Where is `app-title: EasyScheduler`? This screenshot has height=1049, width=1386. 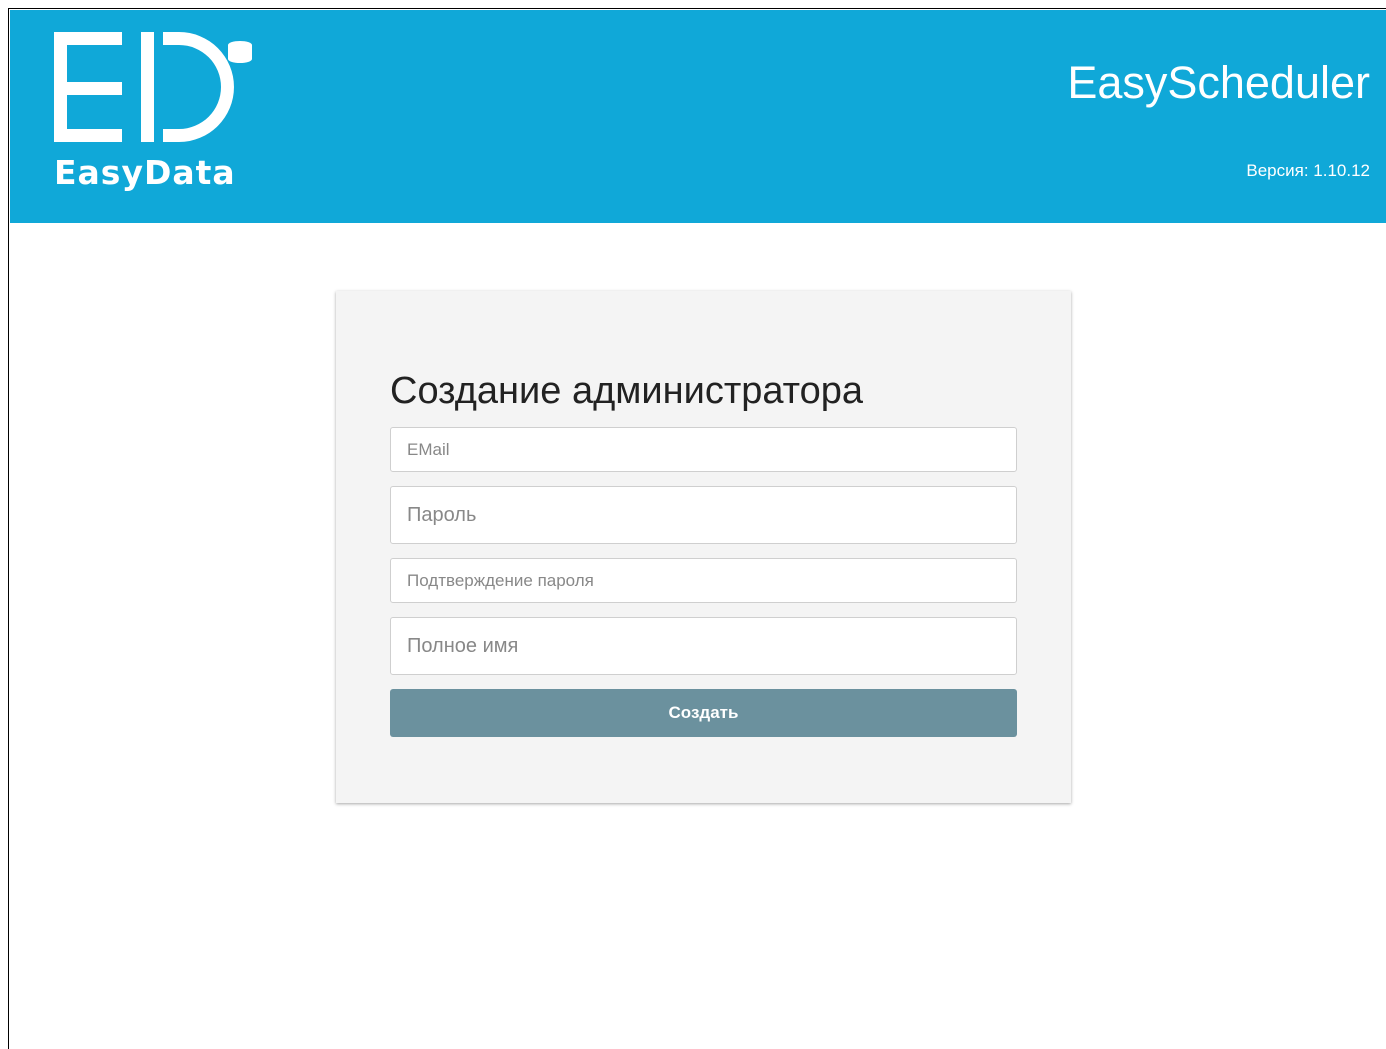
app-title: EasyScheduler is located at coordinates (1218, 82).